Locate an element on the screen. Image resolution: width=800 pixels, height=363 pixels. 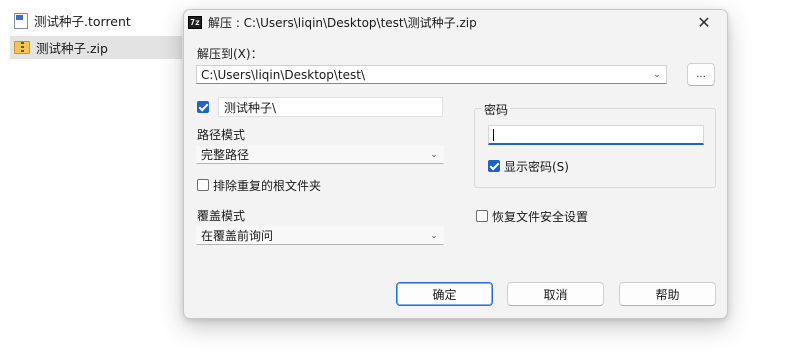
close-button: ✕ is located at coordinates (704, 22).